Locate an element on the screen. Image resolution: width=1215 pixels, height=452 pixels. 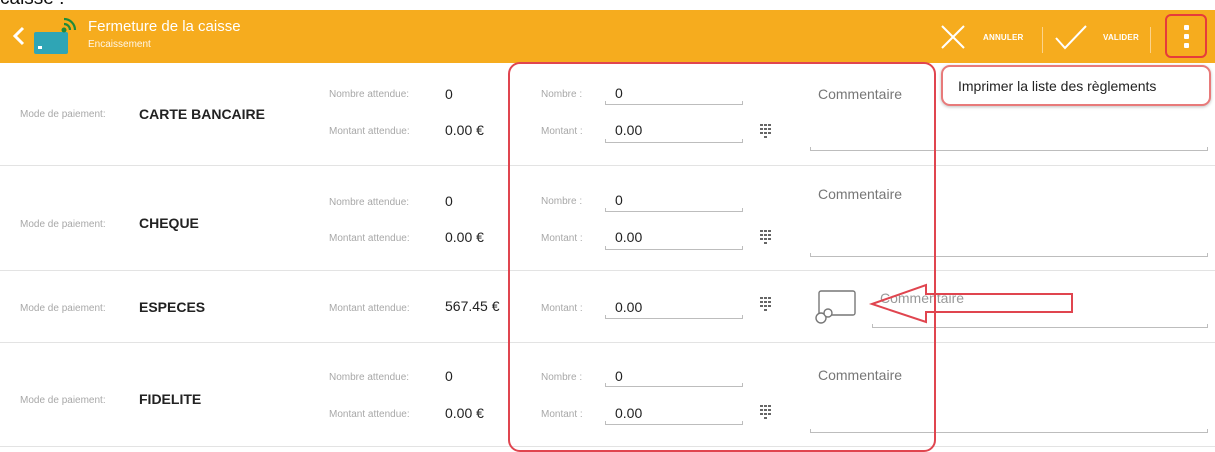
expected-amount-clip: 567.45 € is located at coordinates (476, 308).